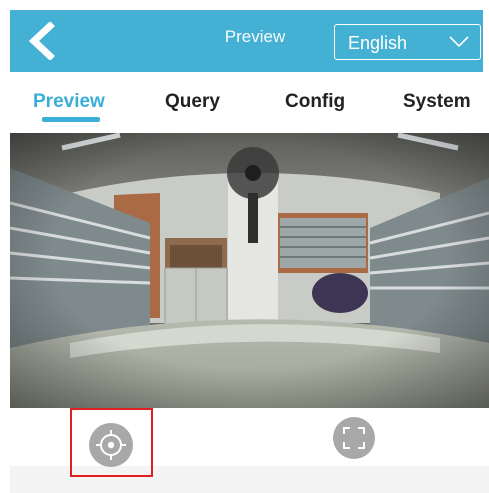 The width and height of the screenshot is (489, 493). Describe the element at coordinates (246, 104) in the screenshot. I see `tab-bar: Preview Query Config System` at that location.